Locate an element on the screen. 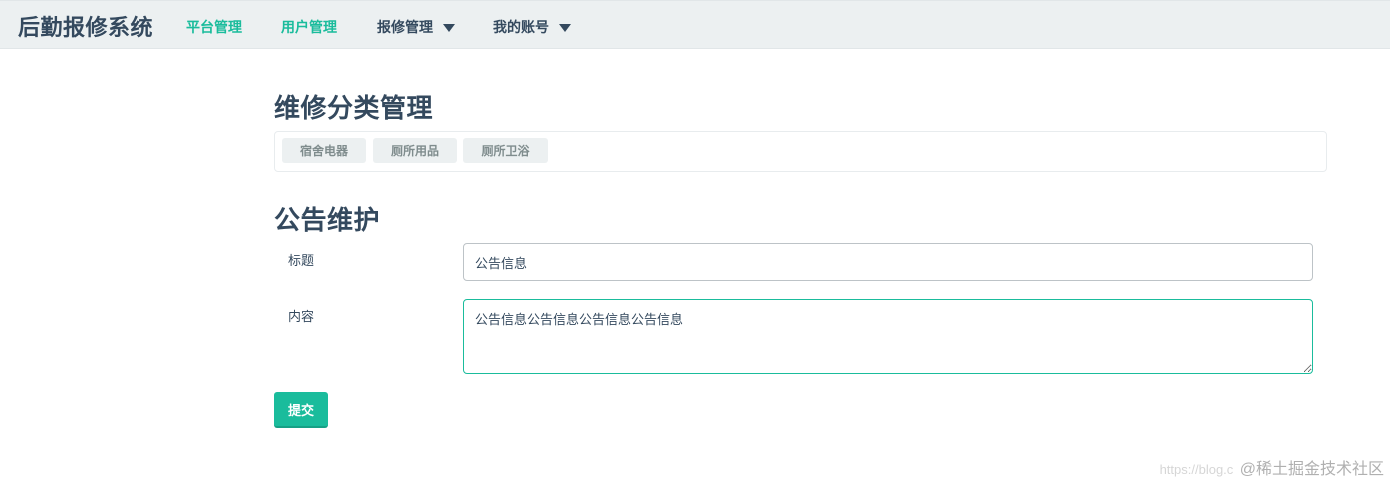 The width and height of the screenshot is (1390, 482). content-field-label: 内容 is located at coordinates (301, 316).